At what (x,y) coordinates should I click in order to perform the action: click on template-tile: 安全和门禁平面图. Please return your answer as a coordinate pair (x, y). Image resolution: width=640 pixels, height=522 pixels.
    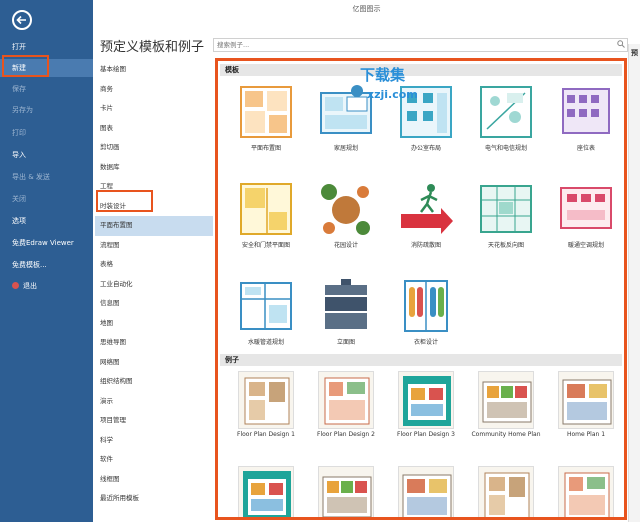
    Looking at the image, I should click on (266, 214).